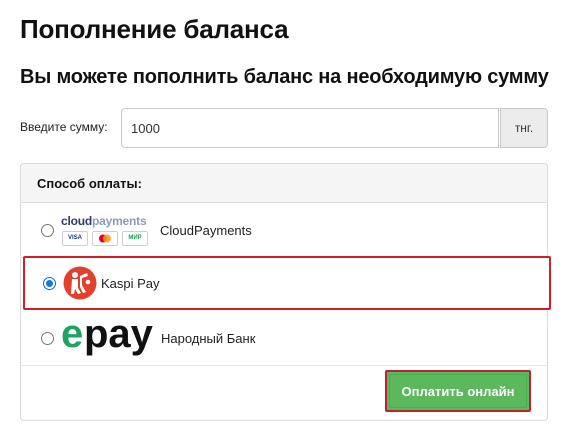 The height and width of the screenshot is (440, 568). Describe the element at coordinates (310, 128) in the screenshot. I see `amount-input` at that location.